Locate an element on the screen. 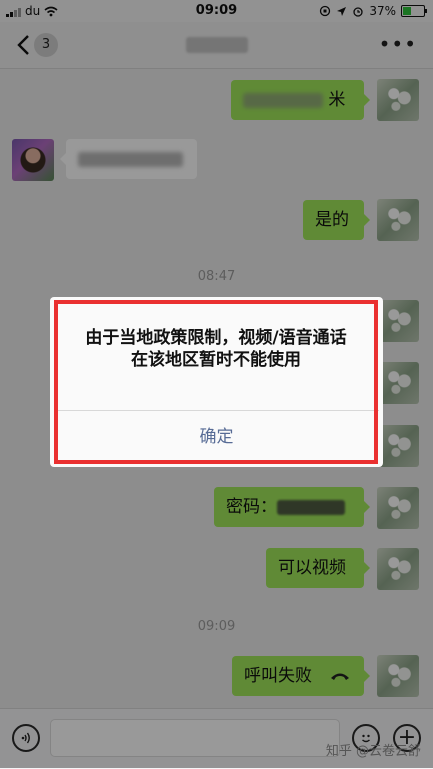 This screenshot has height=769, width=433. confirm-button: 确定 is located at coordinates (216, 437).